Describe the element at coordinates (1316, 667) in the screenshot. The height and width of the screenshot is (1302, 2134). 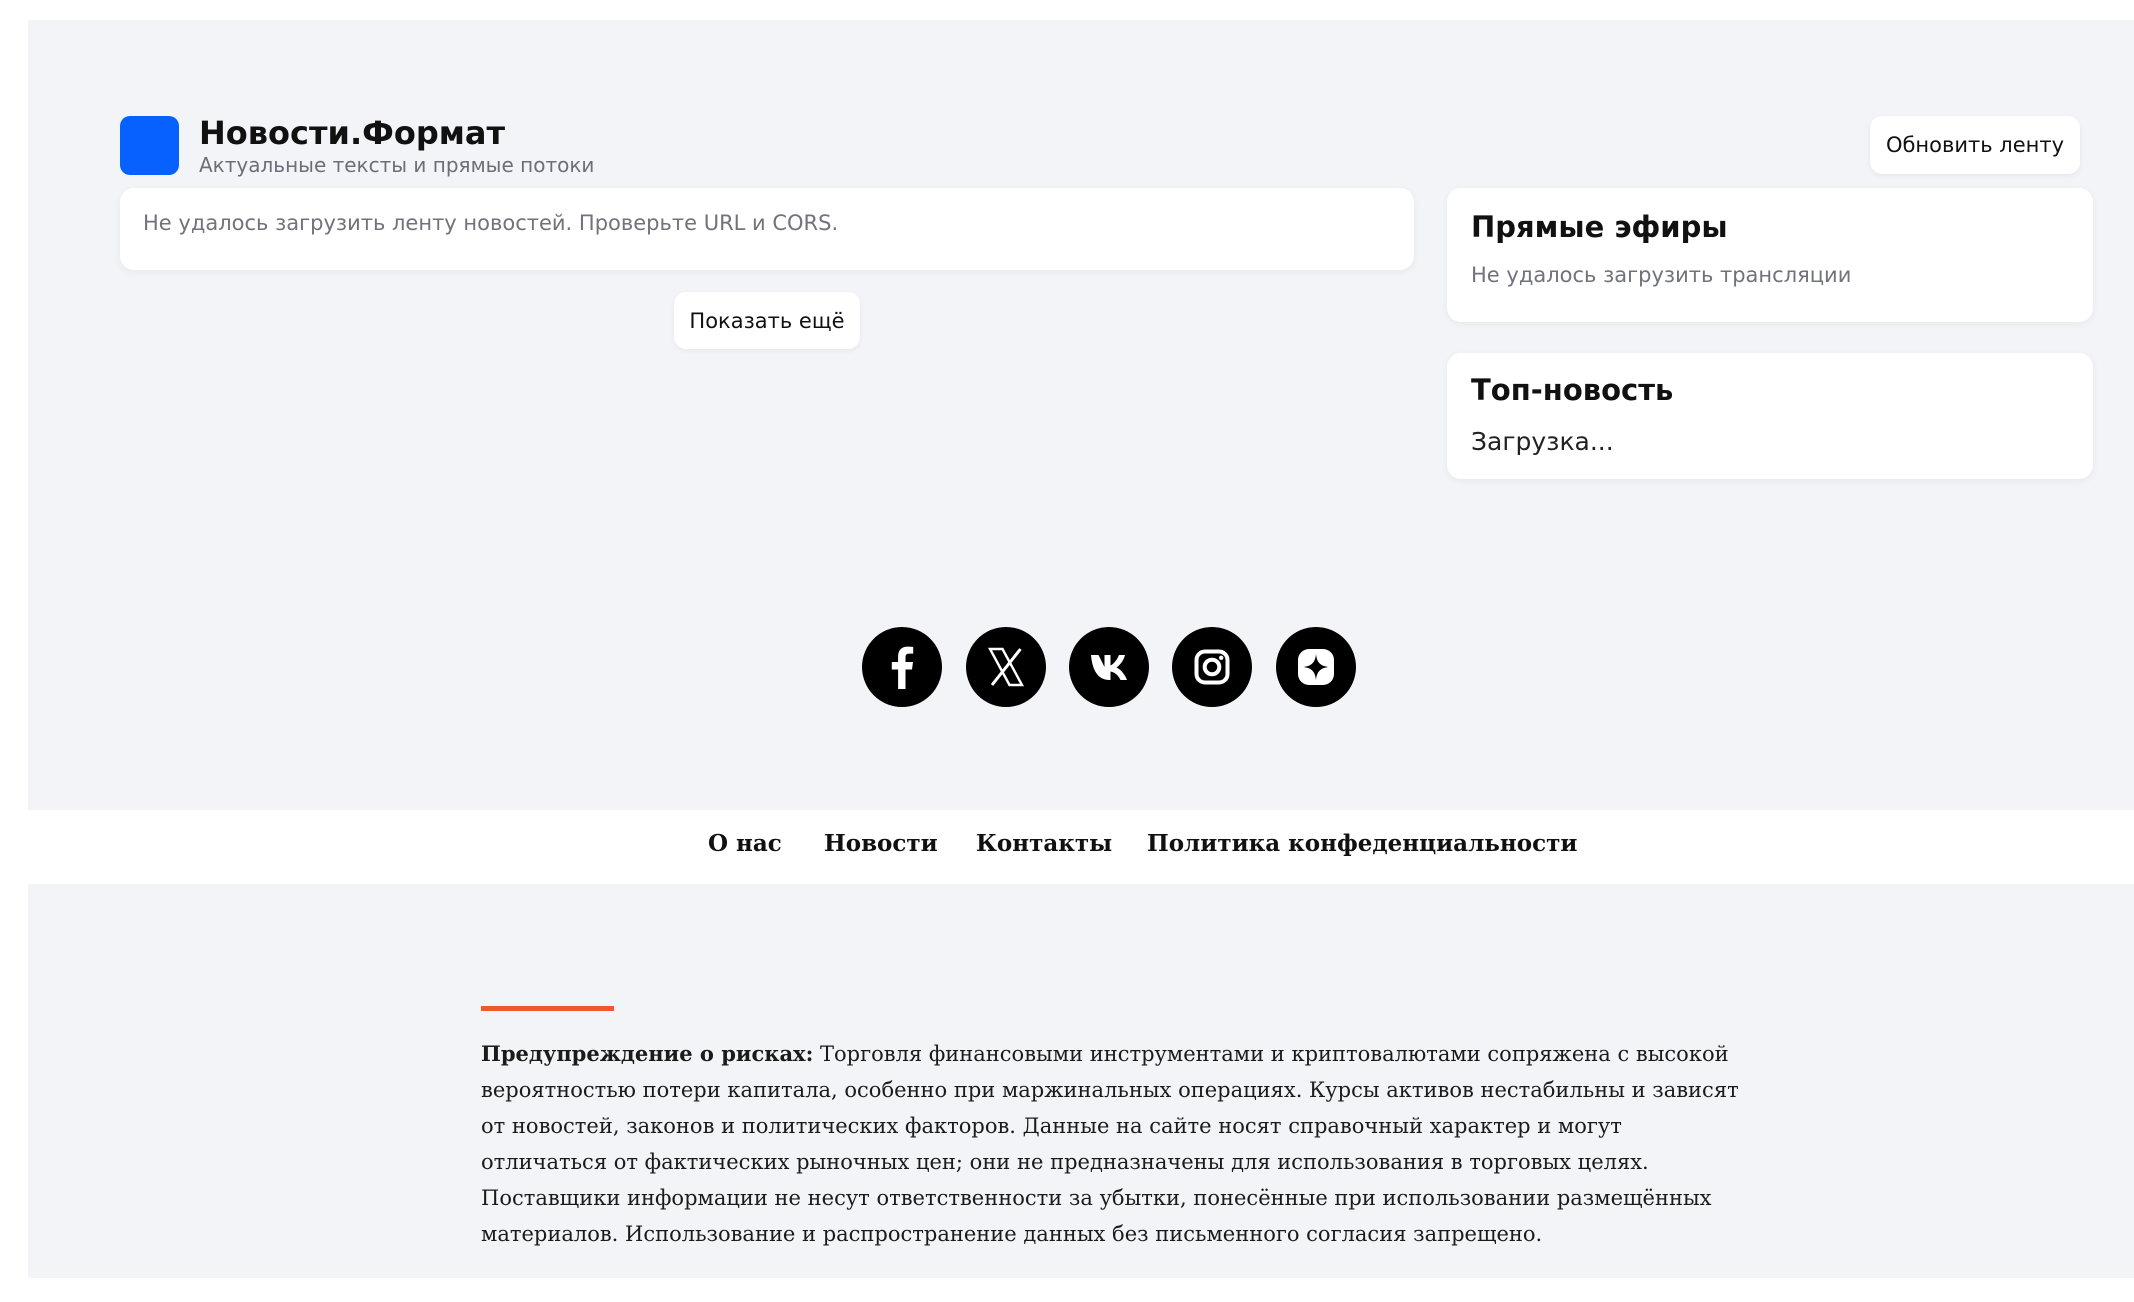
I see `dzen-icon` at that location.